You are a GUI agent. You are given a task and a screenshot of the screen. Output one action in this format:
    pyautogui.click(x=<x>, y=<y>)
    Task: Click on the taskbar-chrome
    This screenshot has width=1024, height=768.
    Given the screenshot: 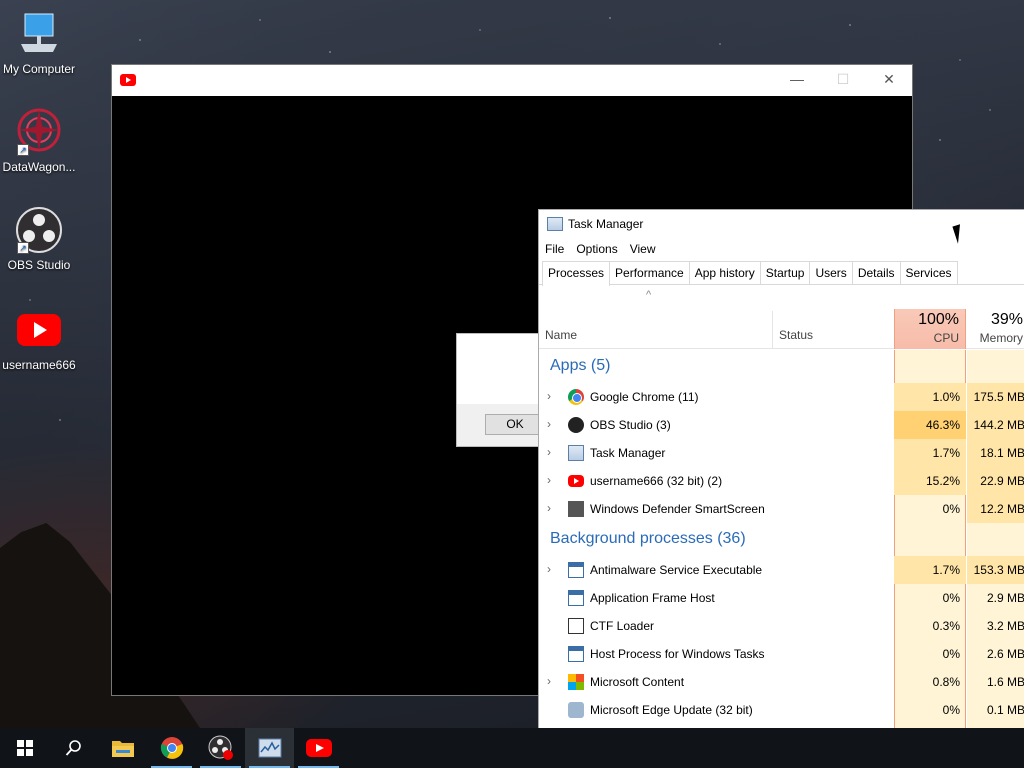 What is the action you would take?
    pyautogui.click(x=171, y=748)
    